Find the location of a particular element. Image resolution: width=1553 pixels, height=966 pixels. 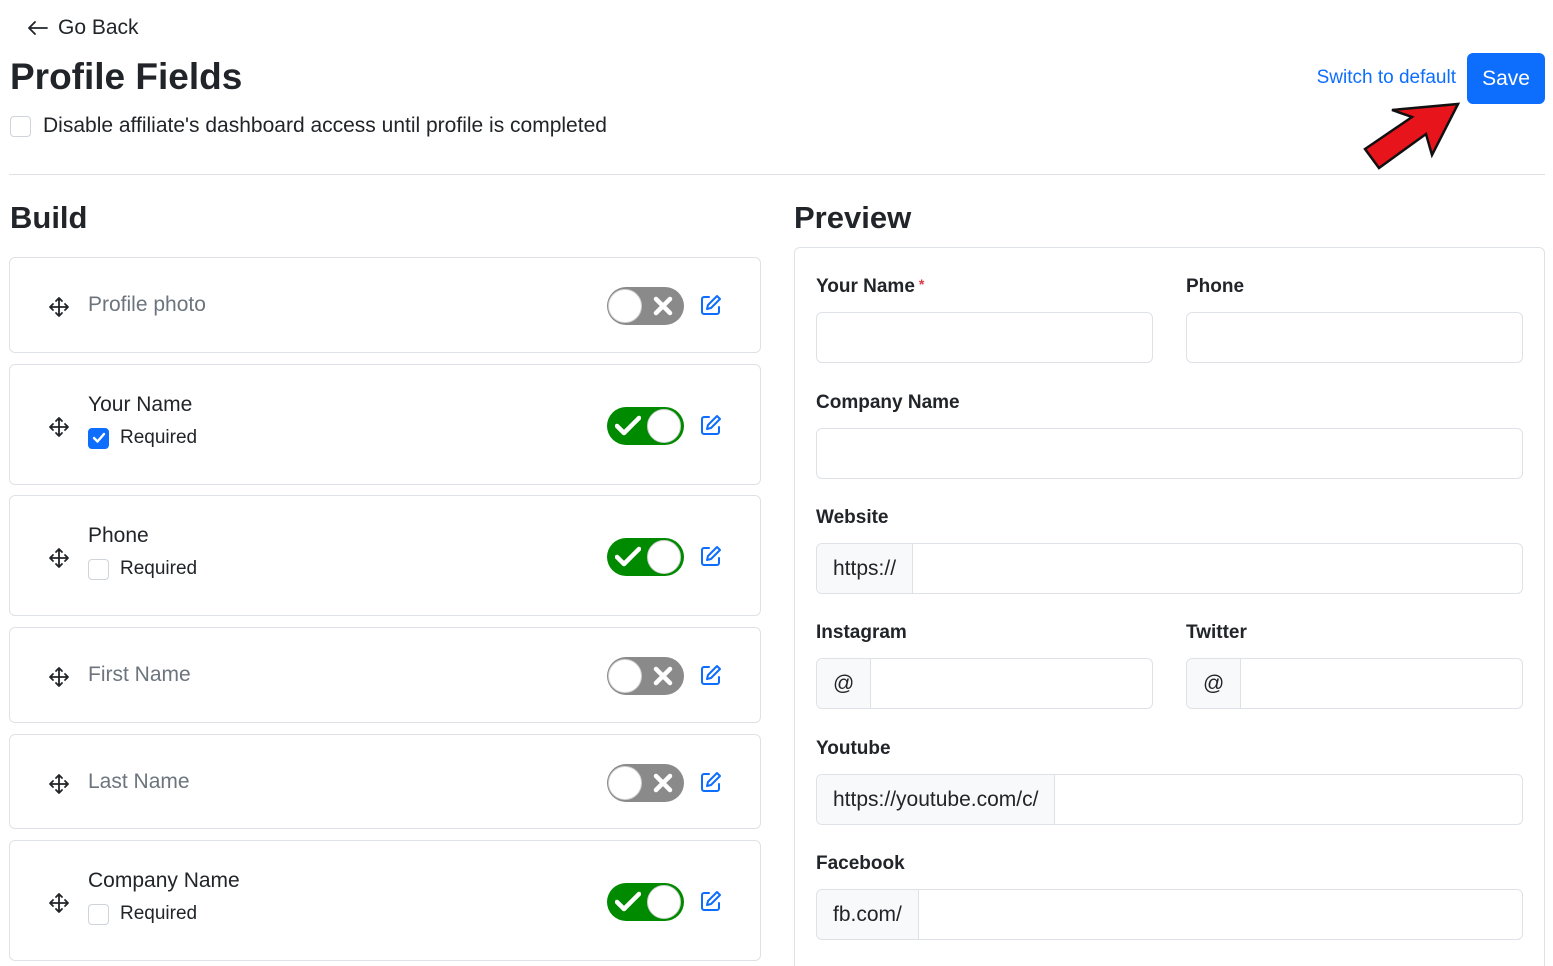

website-prefix: https:// is located at coordinates (865, 568).